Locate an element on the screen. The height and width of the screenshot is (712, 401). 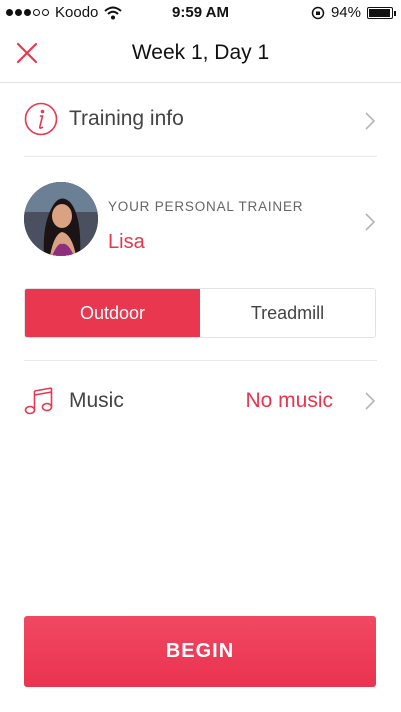
music-note-icon is located at coordinates (38, 401).